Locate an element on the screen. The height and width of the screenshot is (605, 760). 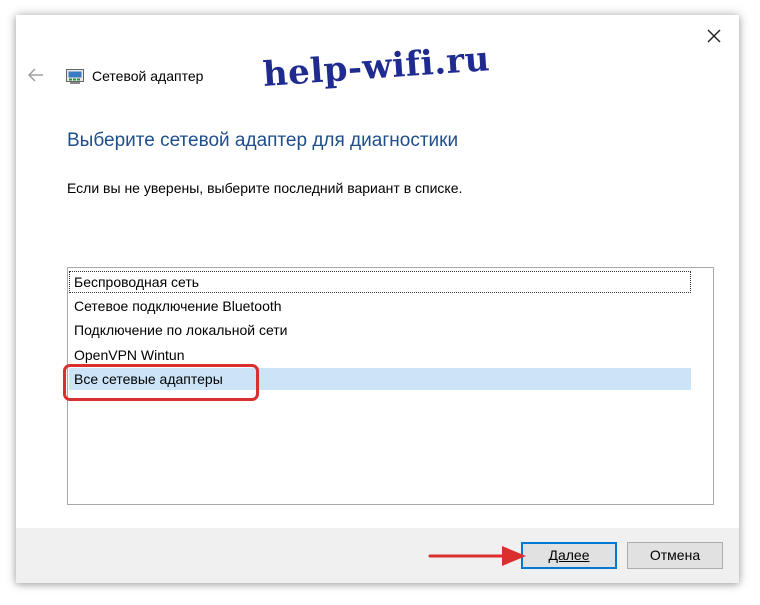
list-item-wireless: Беспроводная сеть is located at coordinates (380, 282).